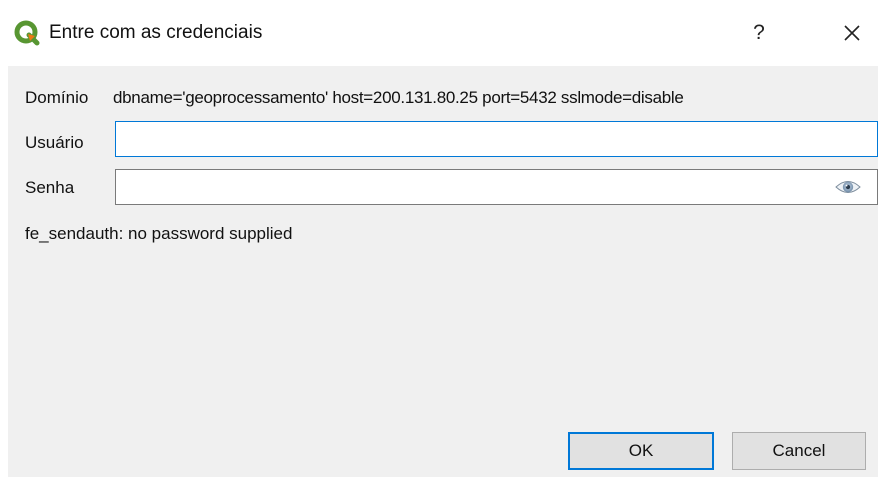 The width and height of the screenshot is (878, 477). I want to click on password-input, so click(496, 187).